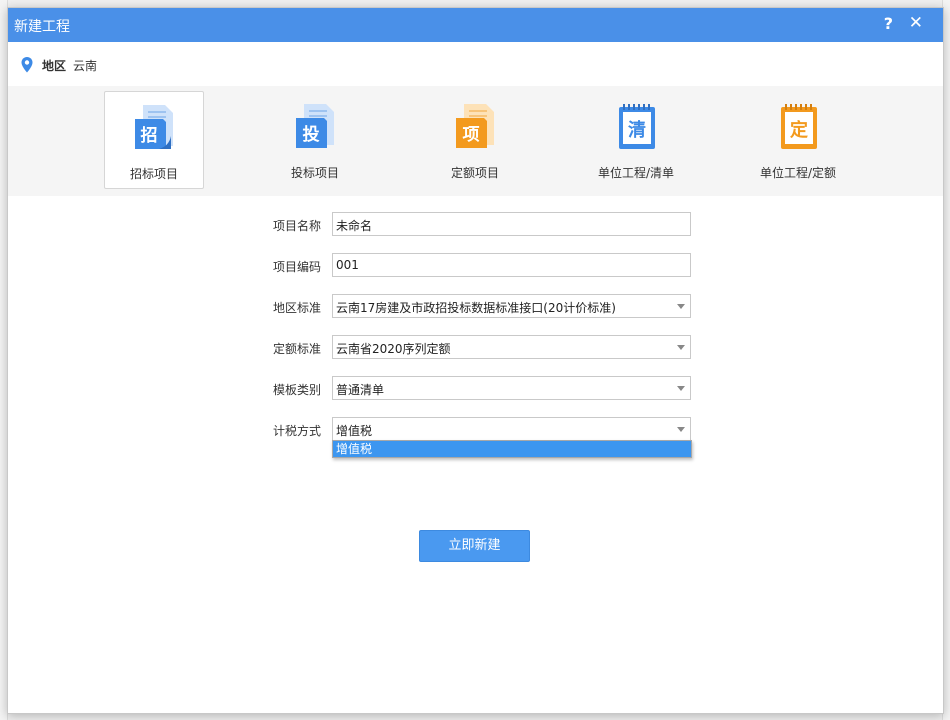 The image size is (950, 720). What do you see at coordinates (311, 134) in the screenshot?
I see `svg-text: 投` at bounding box center [311, 134].